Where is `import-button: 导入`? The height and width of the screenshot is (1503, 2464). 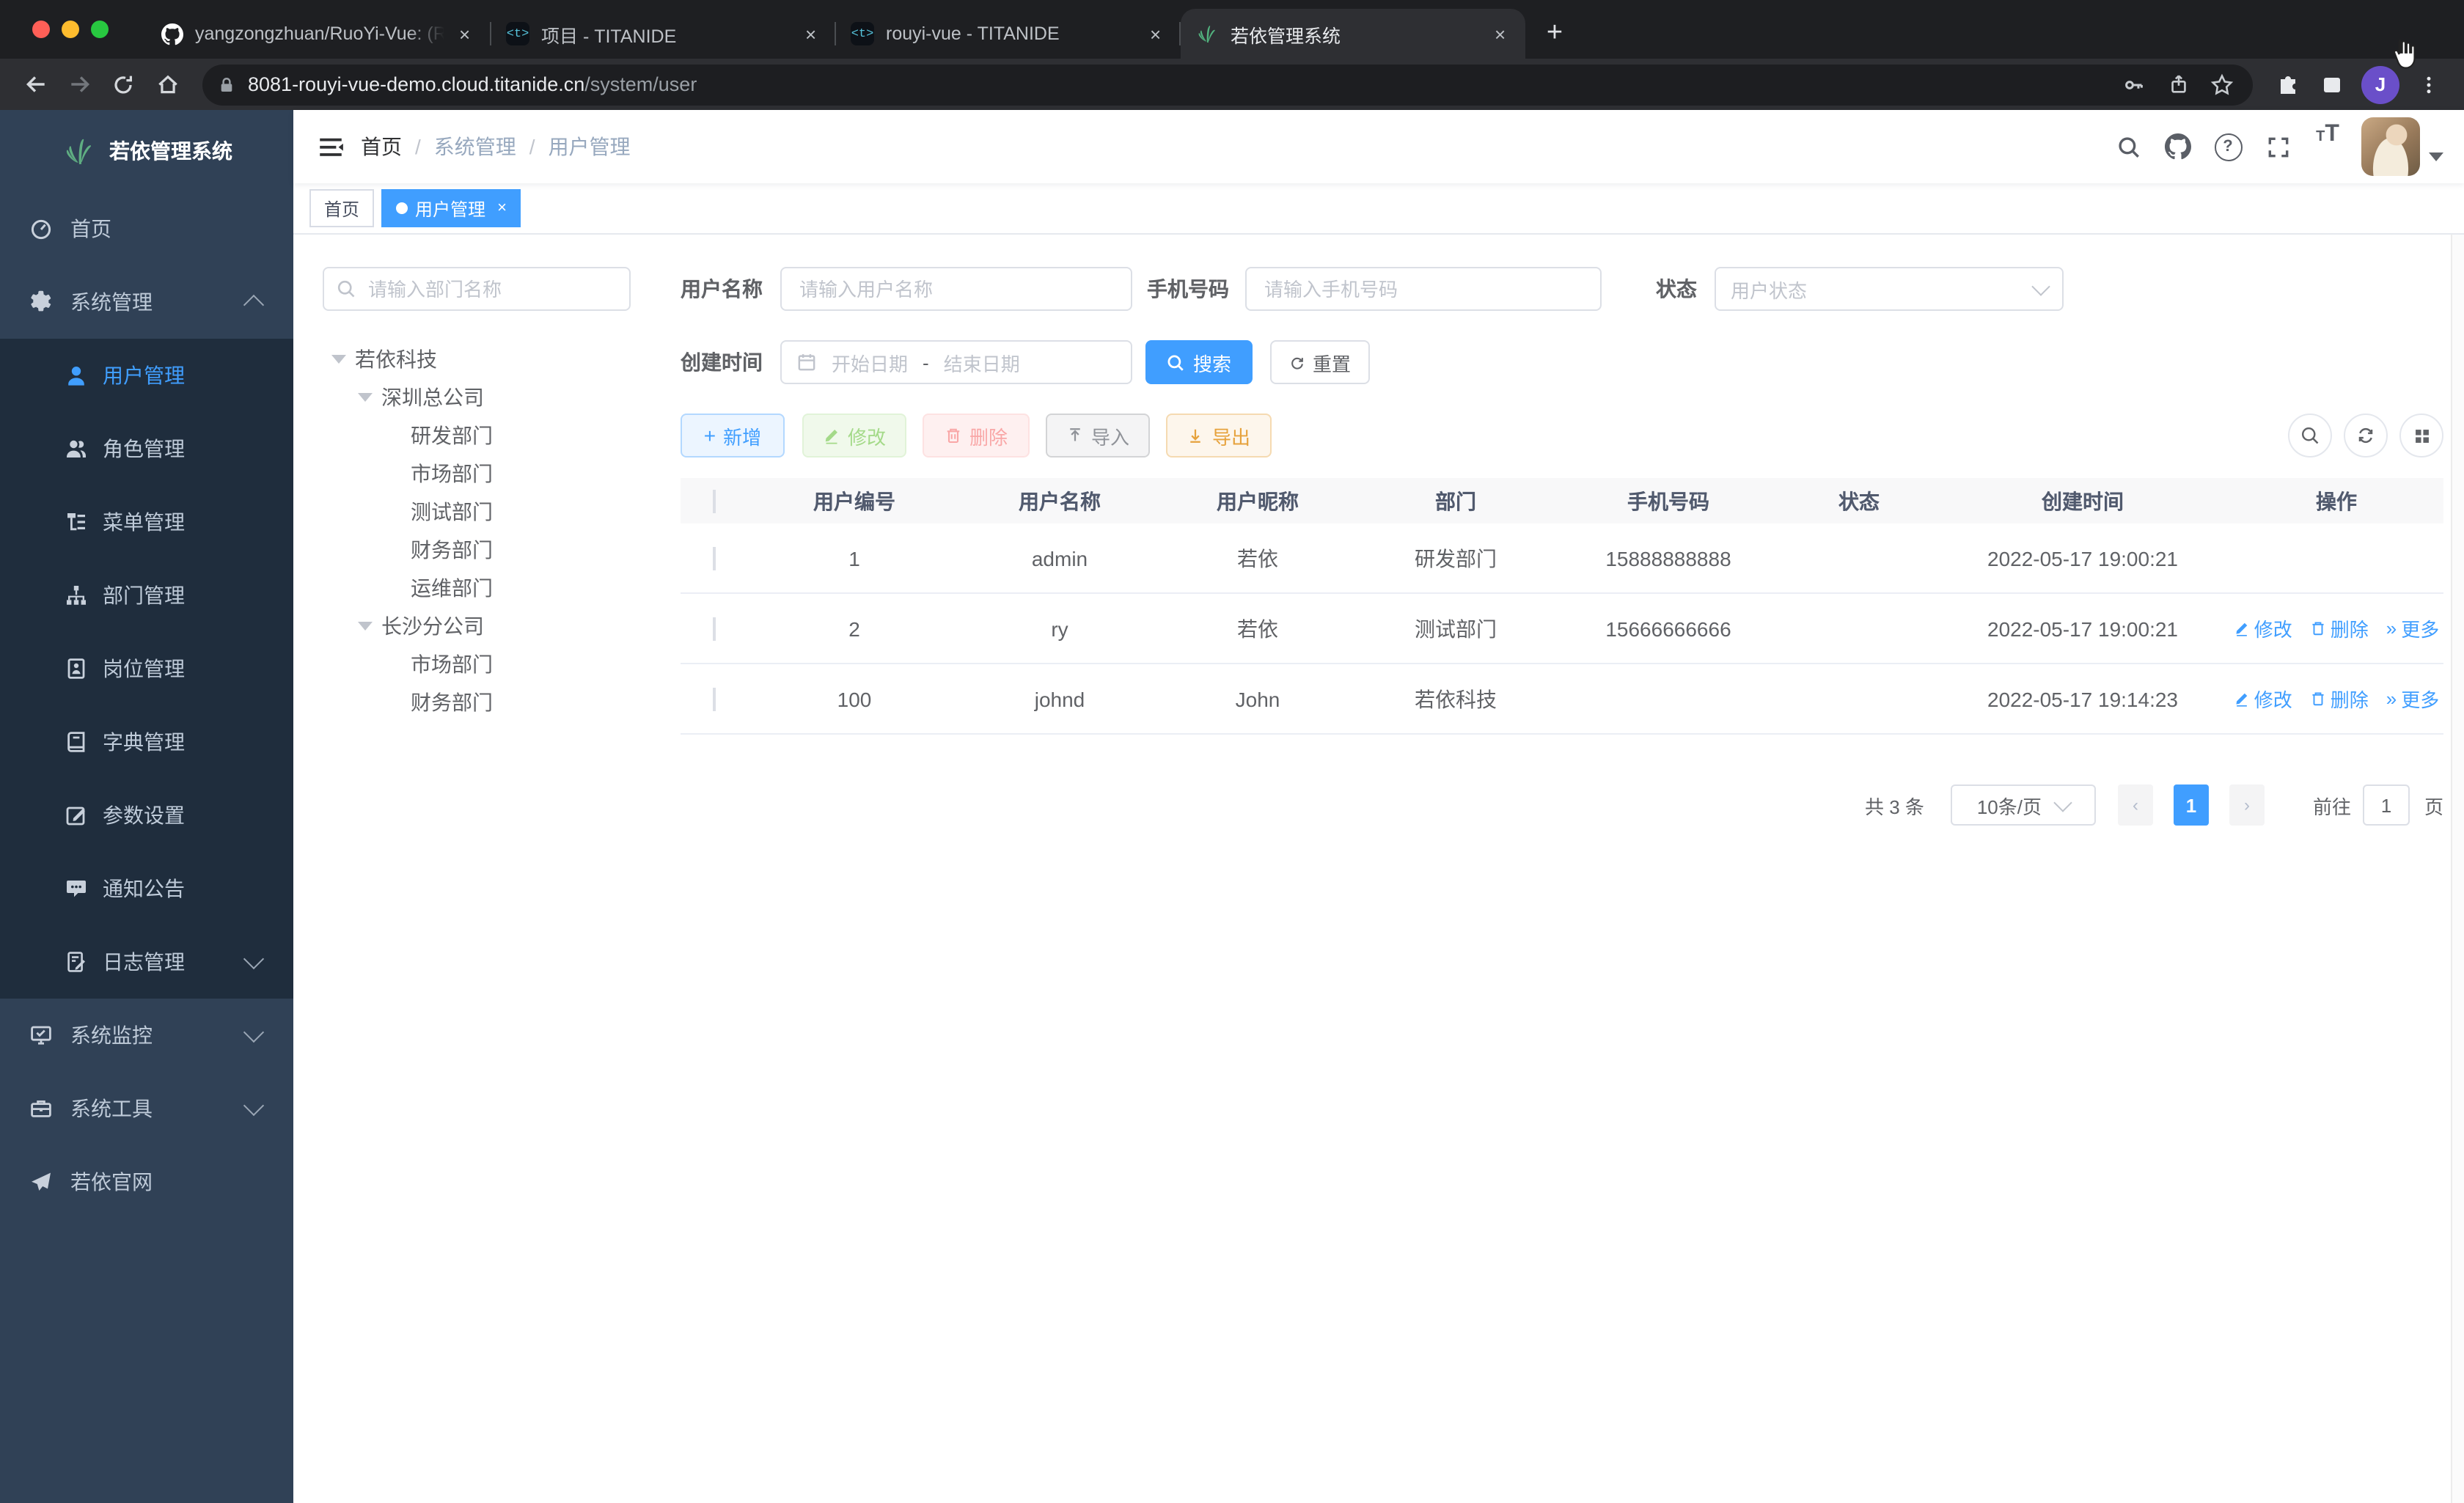
import-button: 导入 is located at coordinates (1098, 435).